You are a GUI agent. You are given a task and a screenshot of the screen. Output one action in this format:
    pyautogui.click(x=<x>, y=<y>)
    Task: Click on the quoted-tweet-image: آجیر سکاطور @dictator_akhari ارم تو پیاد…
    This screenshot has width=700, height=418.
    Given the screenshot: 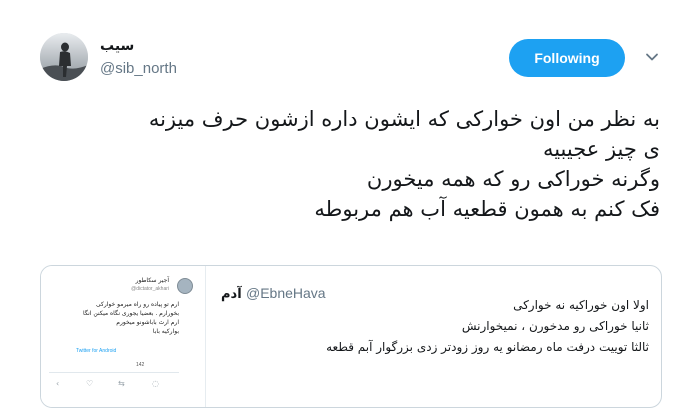 What is the action you would take?
    pyautogui.click(x=123, y=336)
    